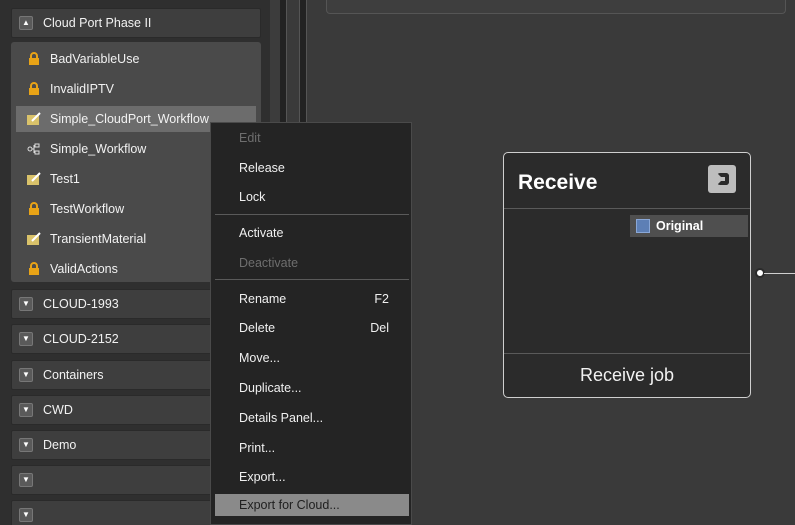  Describe the element at coordinates (81, 304) in the screenshot. I see `group-title: CLOUD-1993` at that location.